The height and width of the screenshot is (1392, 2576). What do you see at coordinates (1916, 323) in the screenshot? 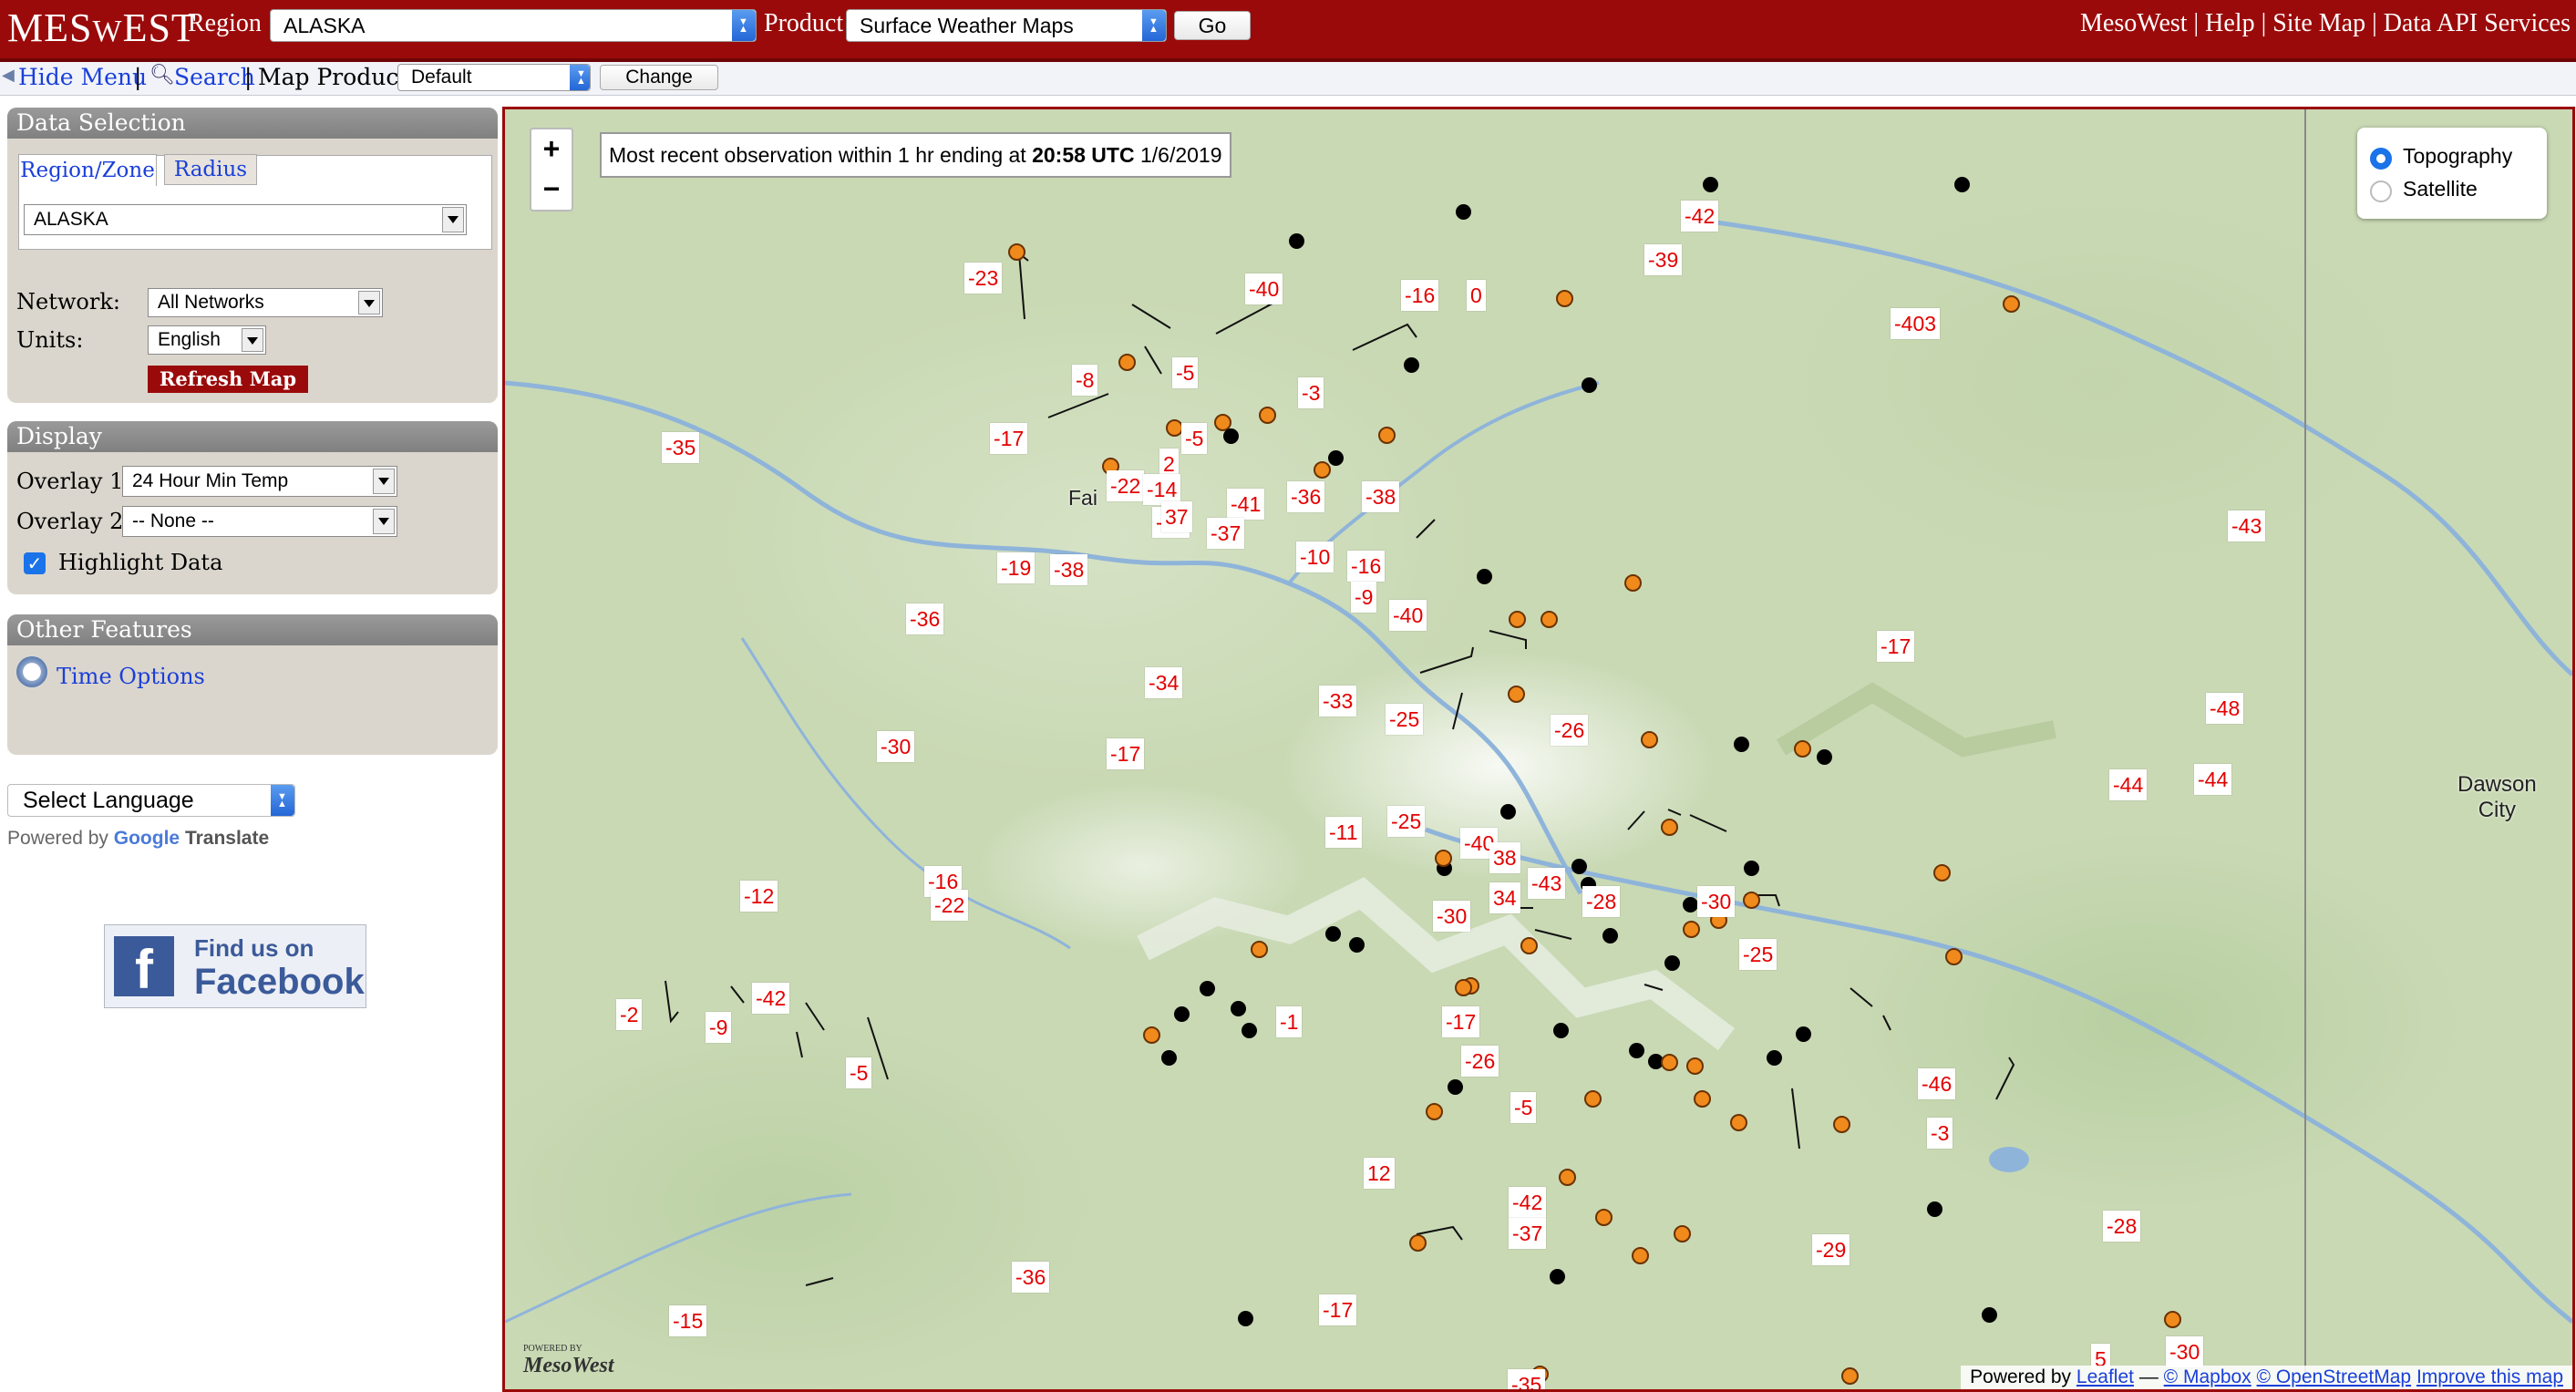
I see `temperature-label: -403` at bounding box center [1916, 323].